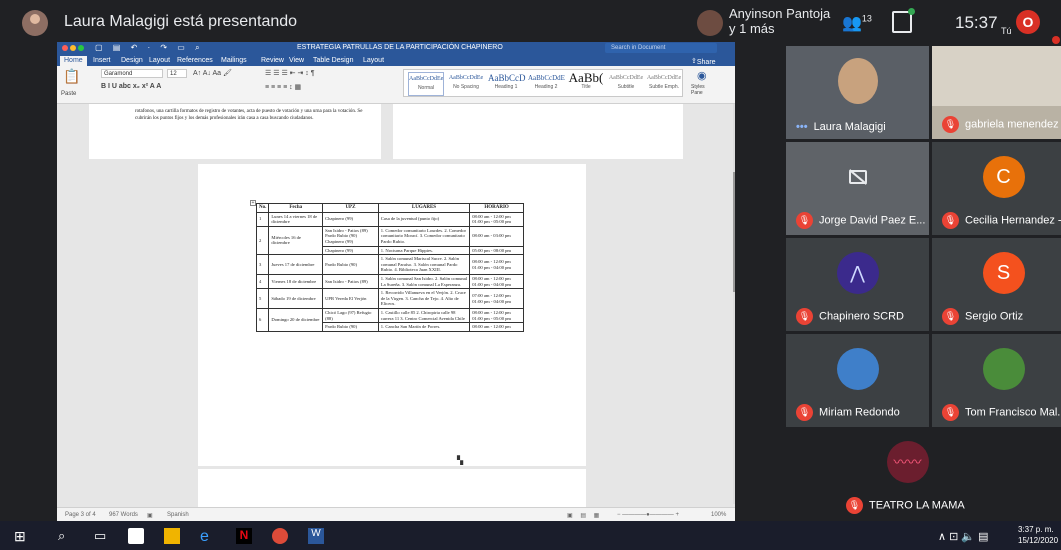 The image size is (1061, 550). I want to click on view-mode-icons: ▣ ▤ ▦, so click(584, 515).